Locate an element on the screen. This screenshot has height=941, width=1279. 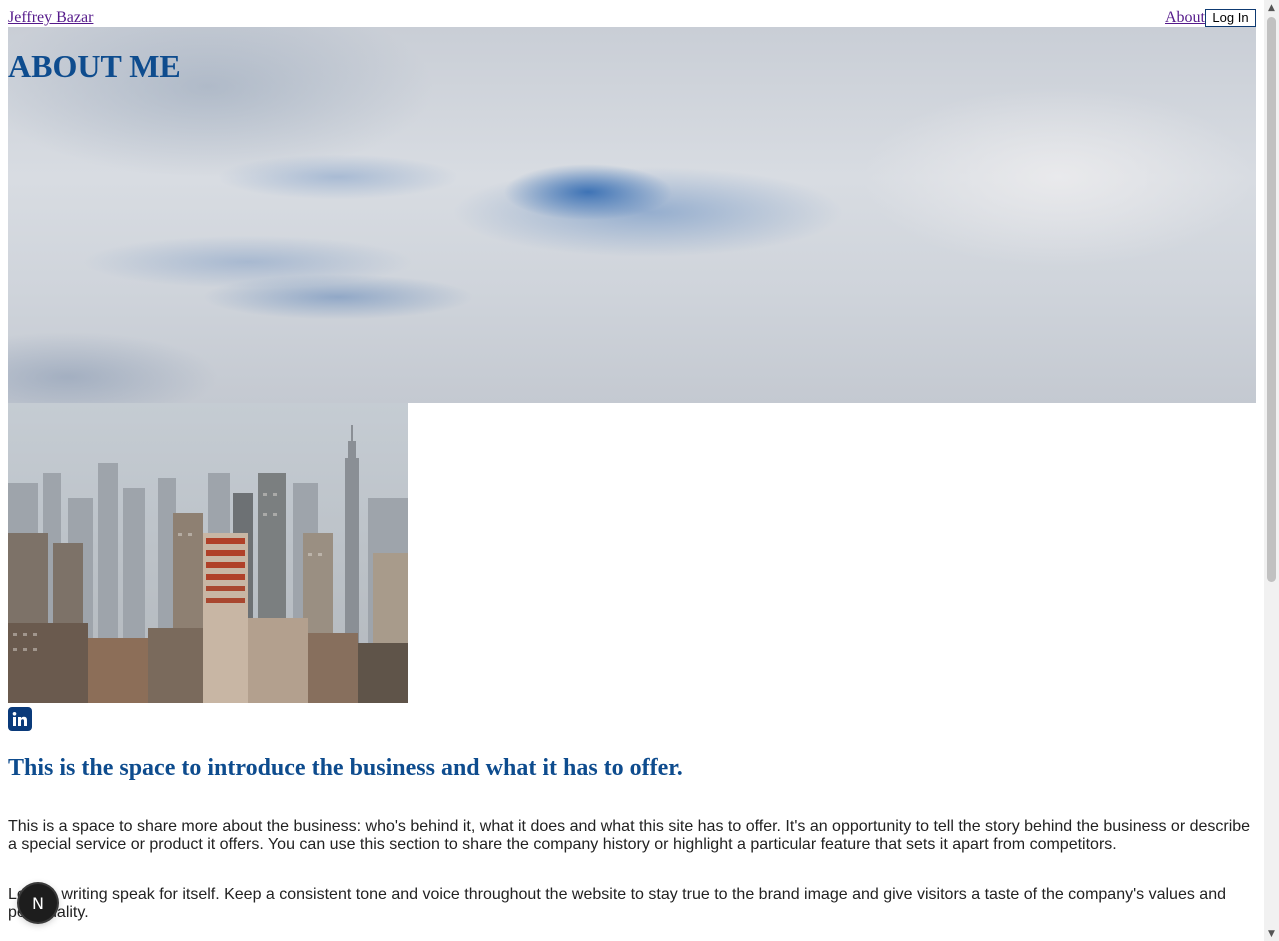
scroll-down-arrow-icon: ▼ is located at coordinates (1271, 933).